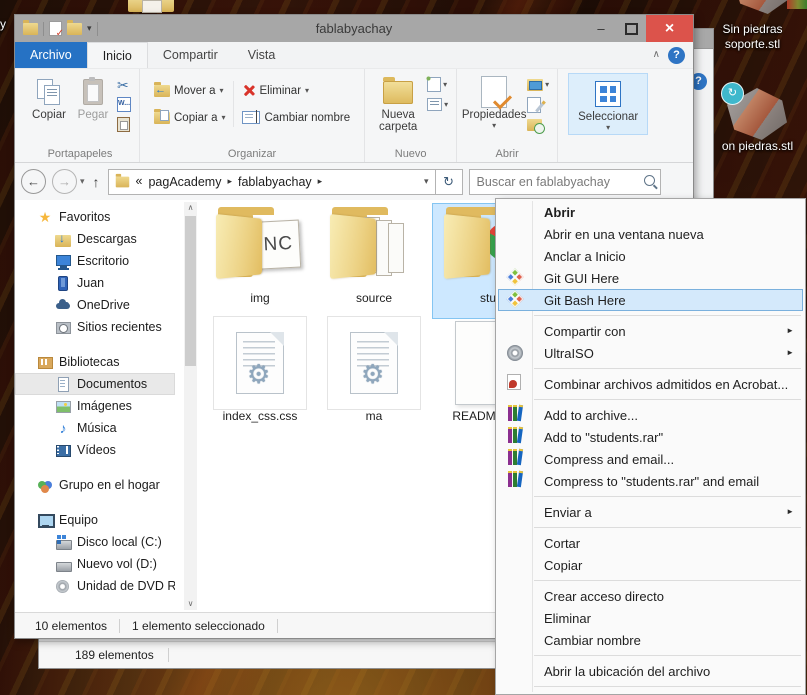 The image size is (807, 695). I want to click on sidebar-item-escritorio: Escritorio, so click(95, 261).